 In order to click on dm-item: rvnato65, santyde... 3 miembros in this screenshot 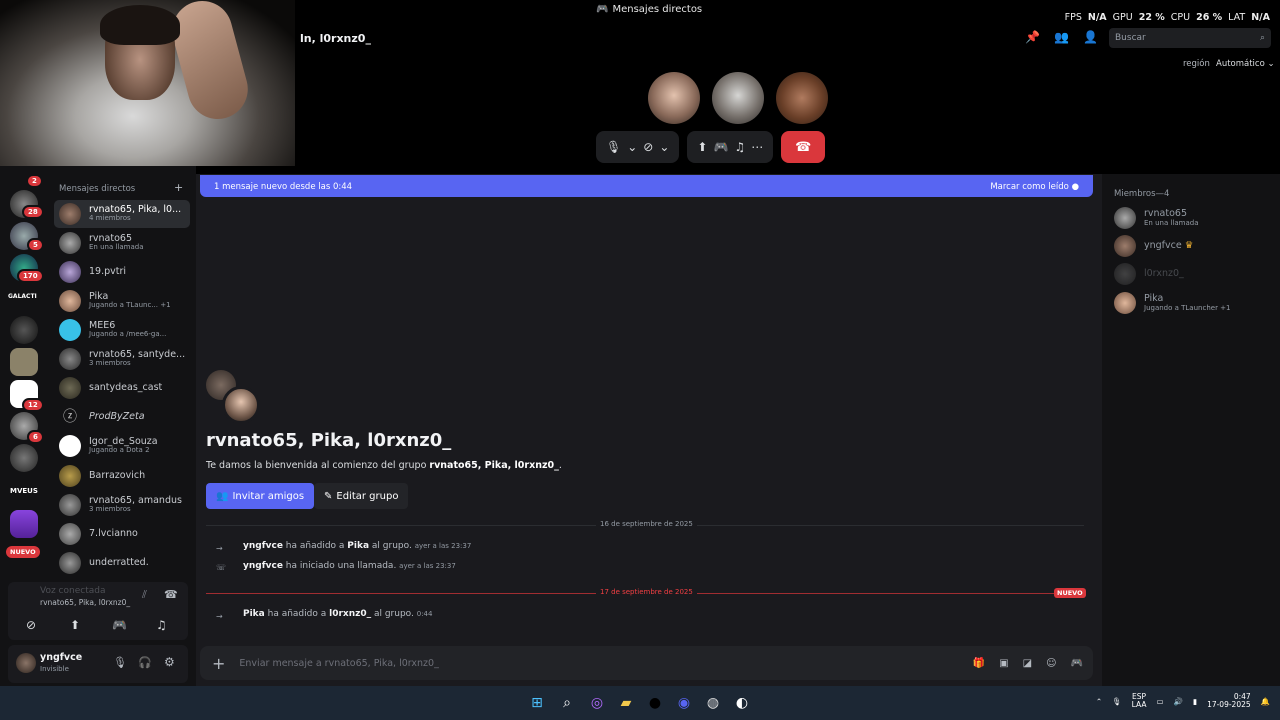, I will do `click(122, 359)`.